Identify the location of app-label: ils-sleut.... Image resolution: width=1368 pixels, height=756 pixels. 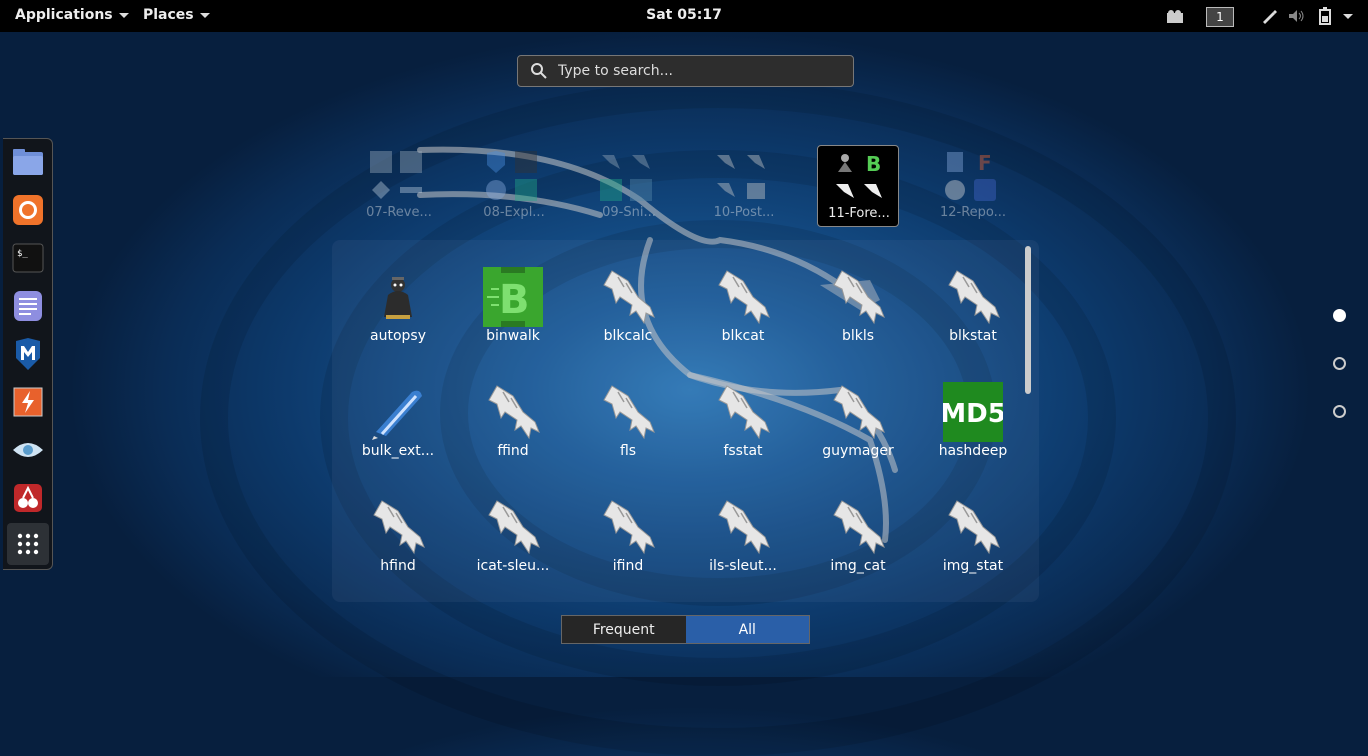
(743, 566).